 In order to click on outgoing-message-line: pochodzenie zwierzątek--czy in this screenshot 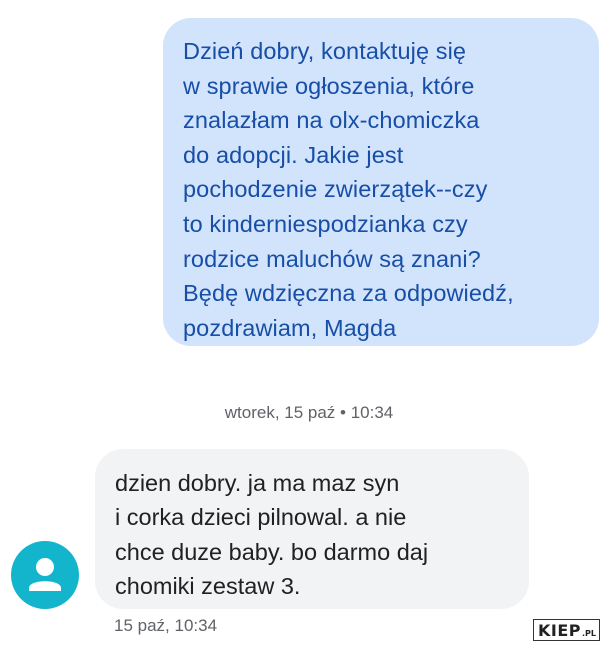, I will do `click(335, 189)`.